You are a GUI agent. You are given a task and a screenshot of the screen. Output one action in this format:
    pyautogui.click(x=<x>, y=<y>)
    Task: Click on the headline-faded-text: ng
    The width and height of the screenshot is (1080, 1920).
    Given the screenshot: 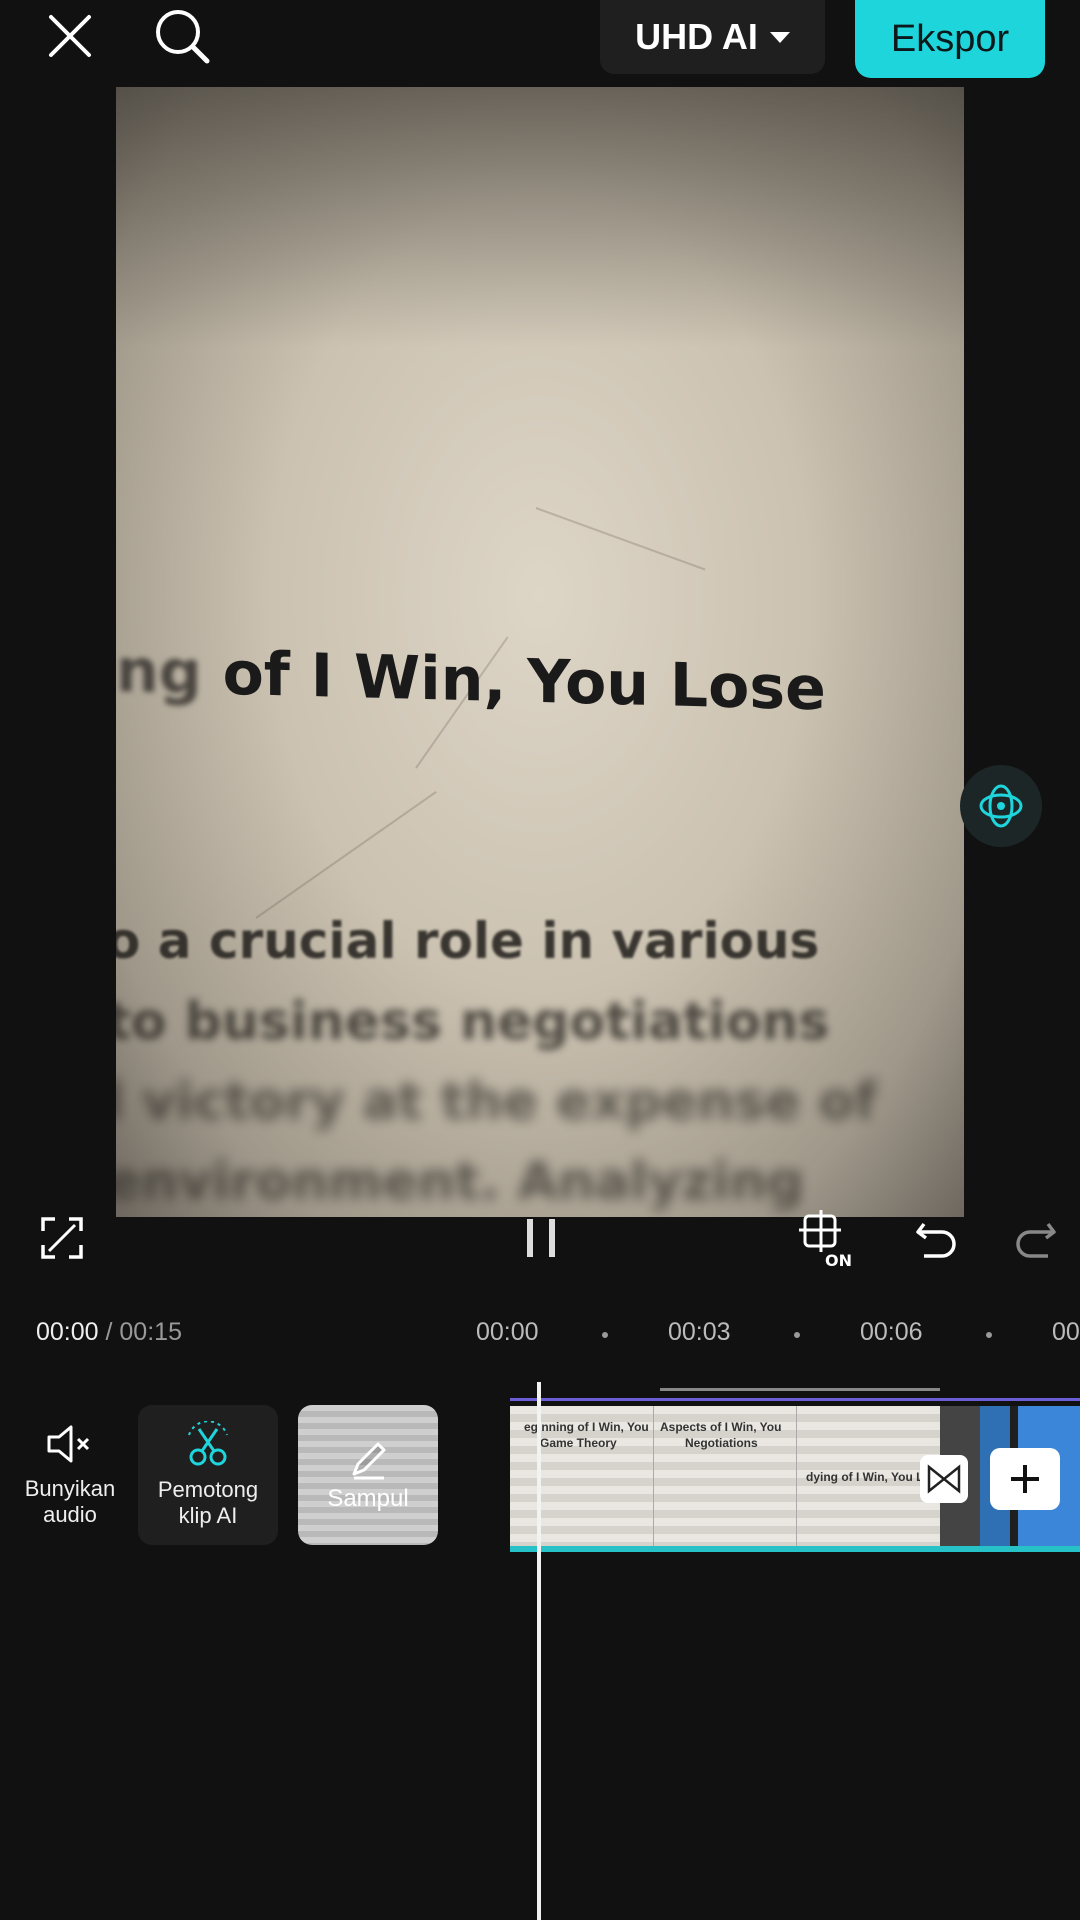 What is the action you would take?
    pyautogui.click(x=159, y=672)
    